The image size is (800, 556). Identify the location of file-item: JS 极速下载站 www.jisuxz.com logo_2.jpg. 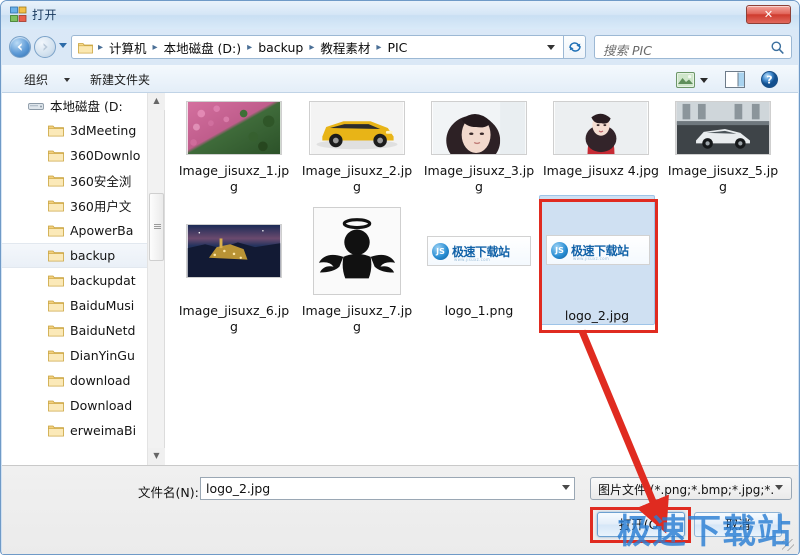
(597, 260).